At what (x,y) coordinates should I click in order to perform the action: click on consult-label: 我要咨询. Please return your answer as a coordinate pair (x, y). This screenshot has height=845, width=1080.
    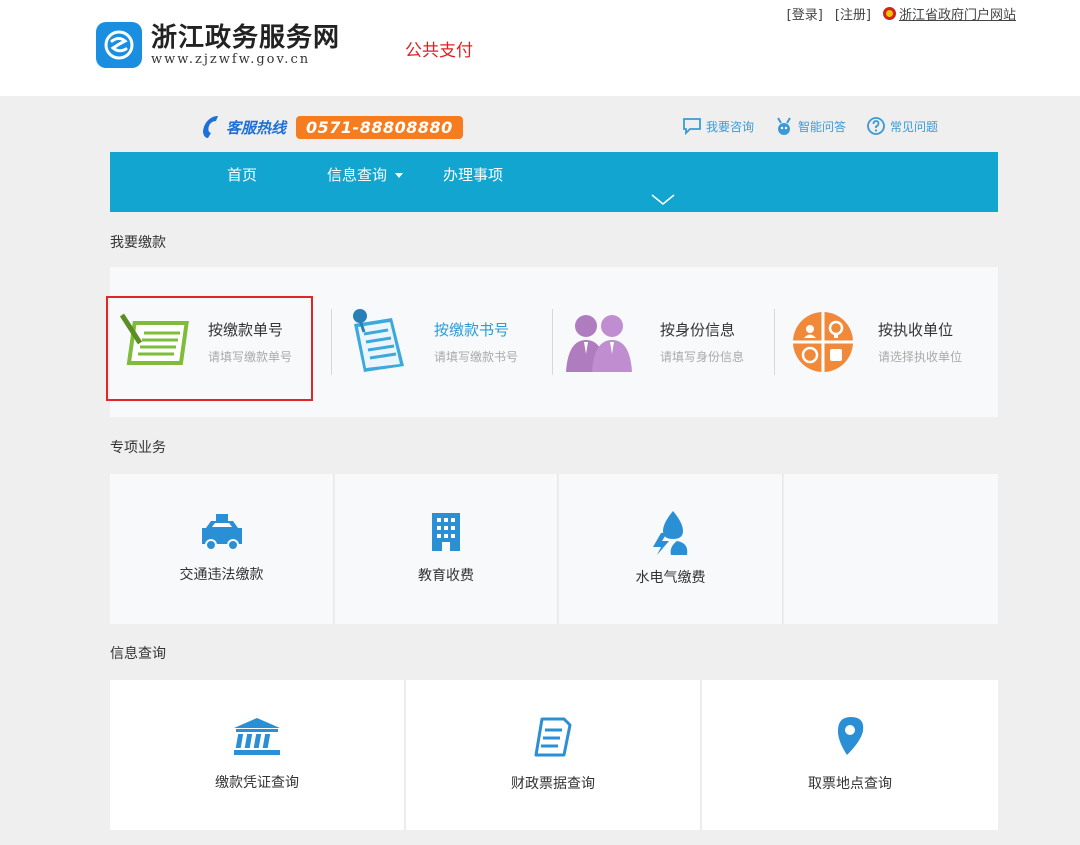
    Looking at the image, I should click on (730, 126).